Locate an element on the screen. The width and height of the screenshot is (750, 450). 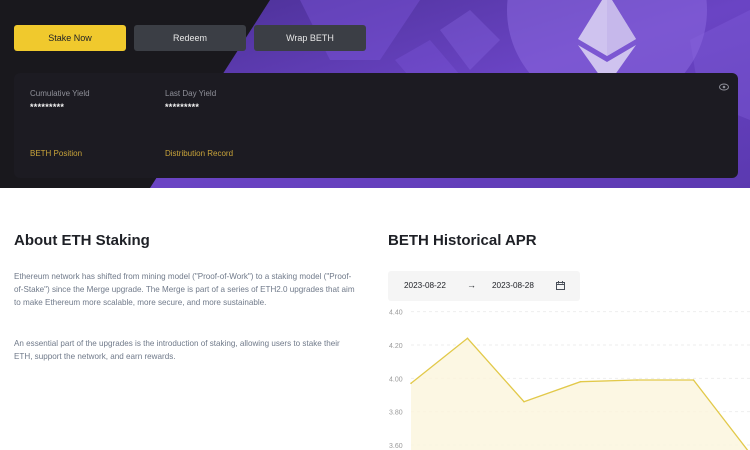
eye-icon is located at coordinates (724, 87).